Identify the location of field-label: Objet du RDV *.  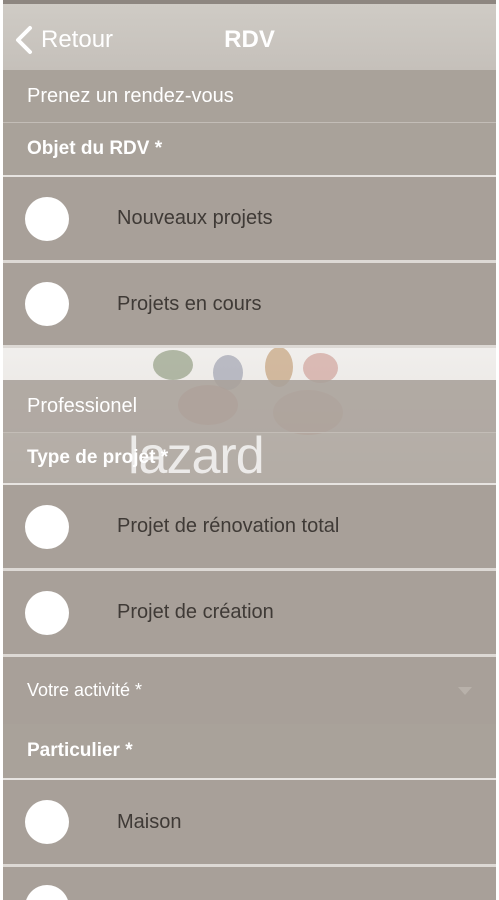
(95, 148).